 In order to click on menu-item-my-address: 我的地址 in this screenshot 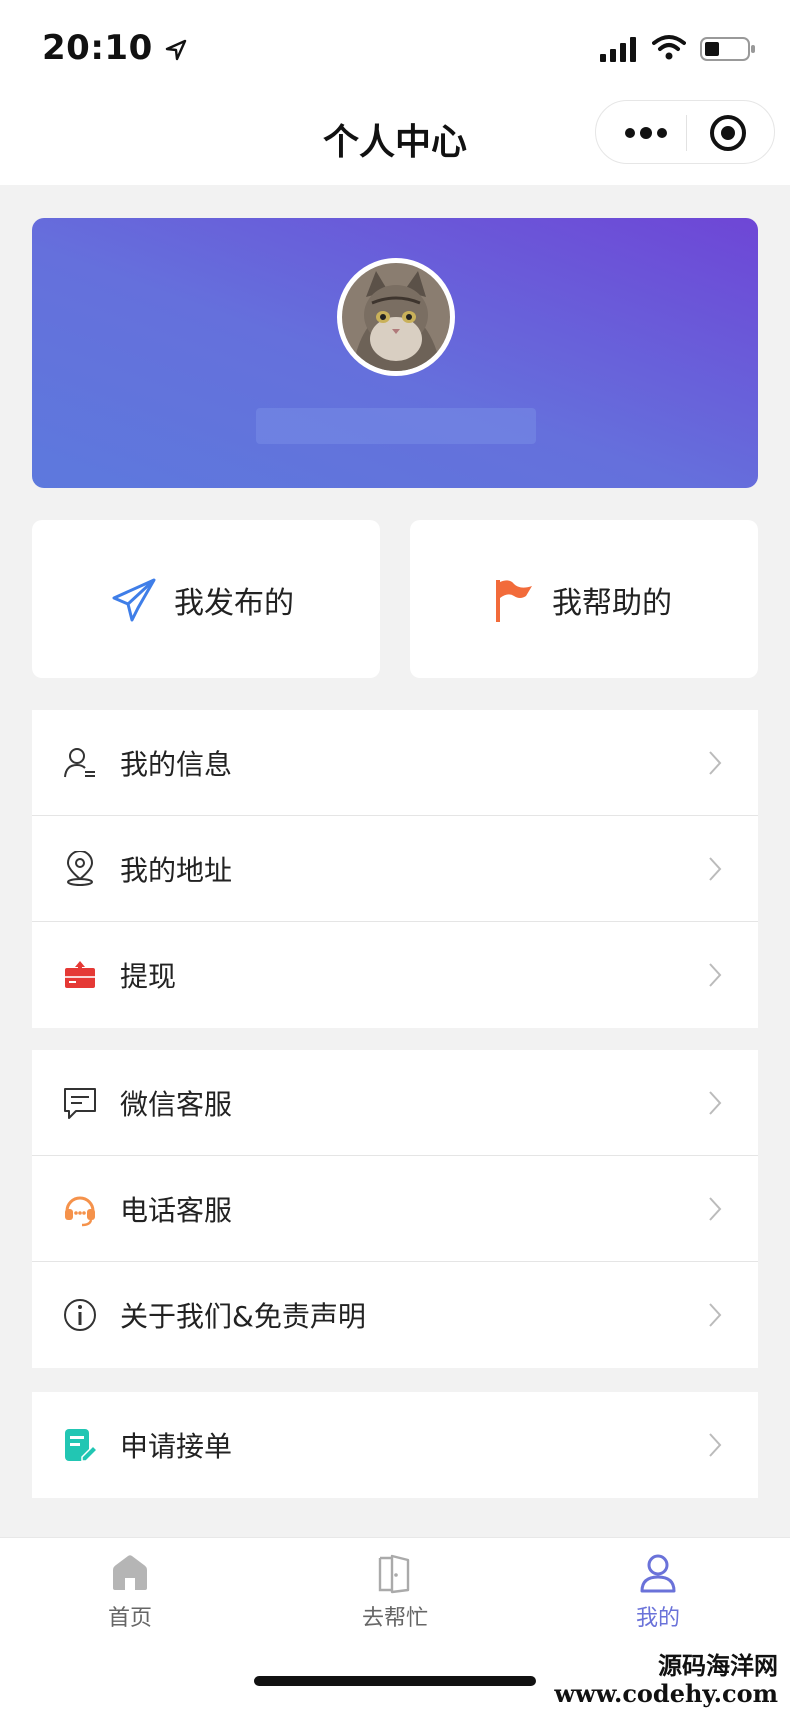, I will do `click(395, 869)`.